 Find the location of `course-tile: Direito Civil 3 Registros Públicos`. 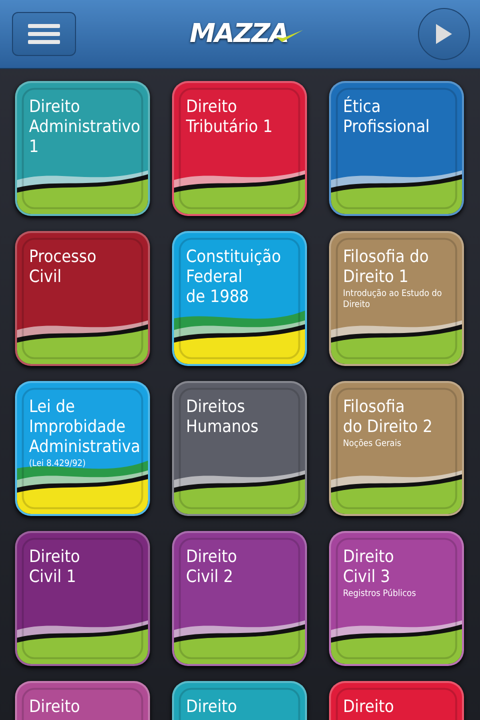

course-tile: Direito Civil 3 Registros Públicos is located at coordinates (396, 598).